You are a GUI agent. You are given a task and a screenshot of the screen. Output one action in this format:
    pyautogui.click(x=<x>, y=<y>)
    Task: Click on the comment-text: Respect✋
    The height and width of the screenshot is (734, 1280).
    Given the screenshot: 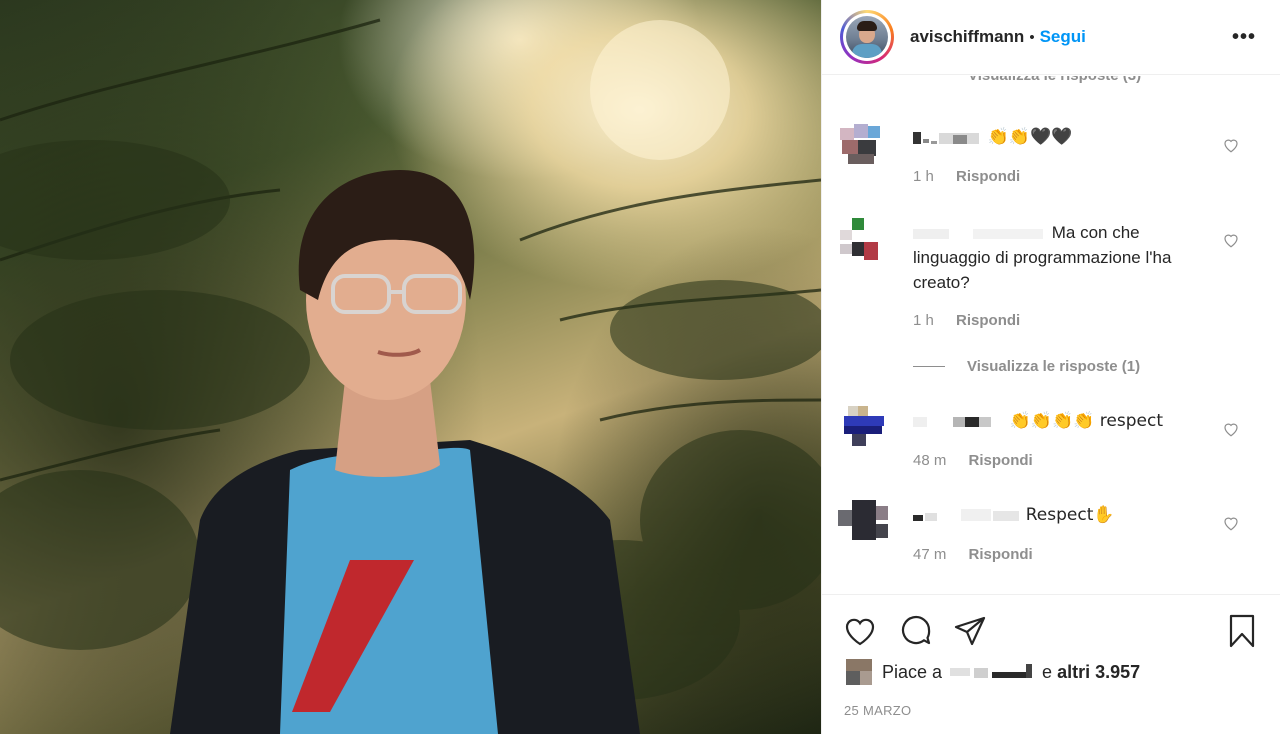 What is the action you would take?
    pyautogui.click(x=1070, y=515)
    